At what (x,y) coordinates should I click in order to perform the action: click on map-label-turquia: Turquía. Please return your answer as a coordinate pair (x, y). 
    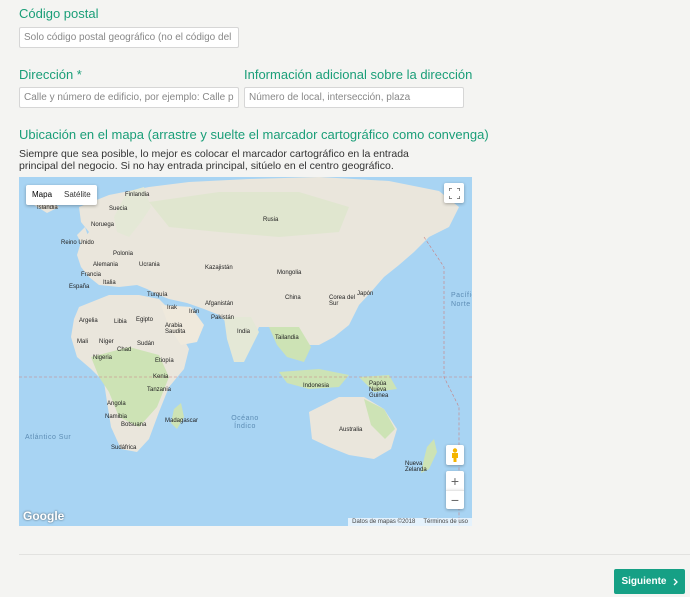
    Looking at the image, I should click on (157, 295).